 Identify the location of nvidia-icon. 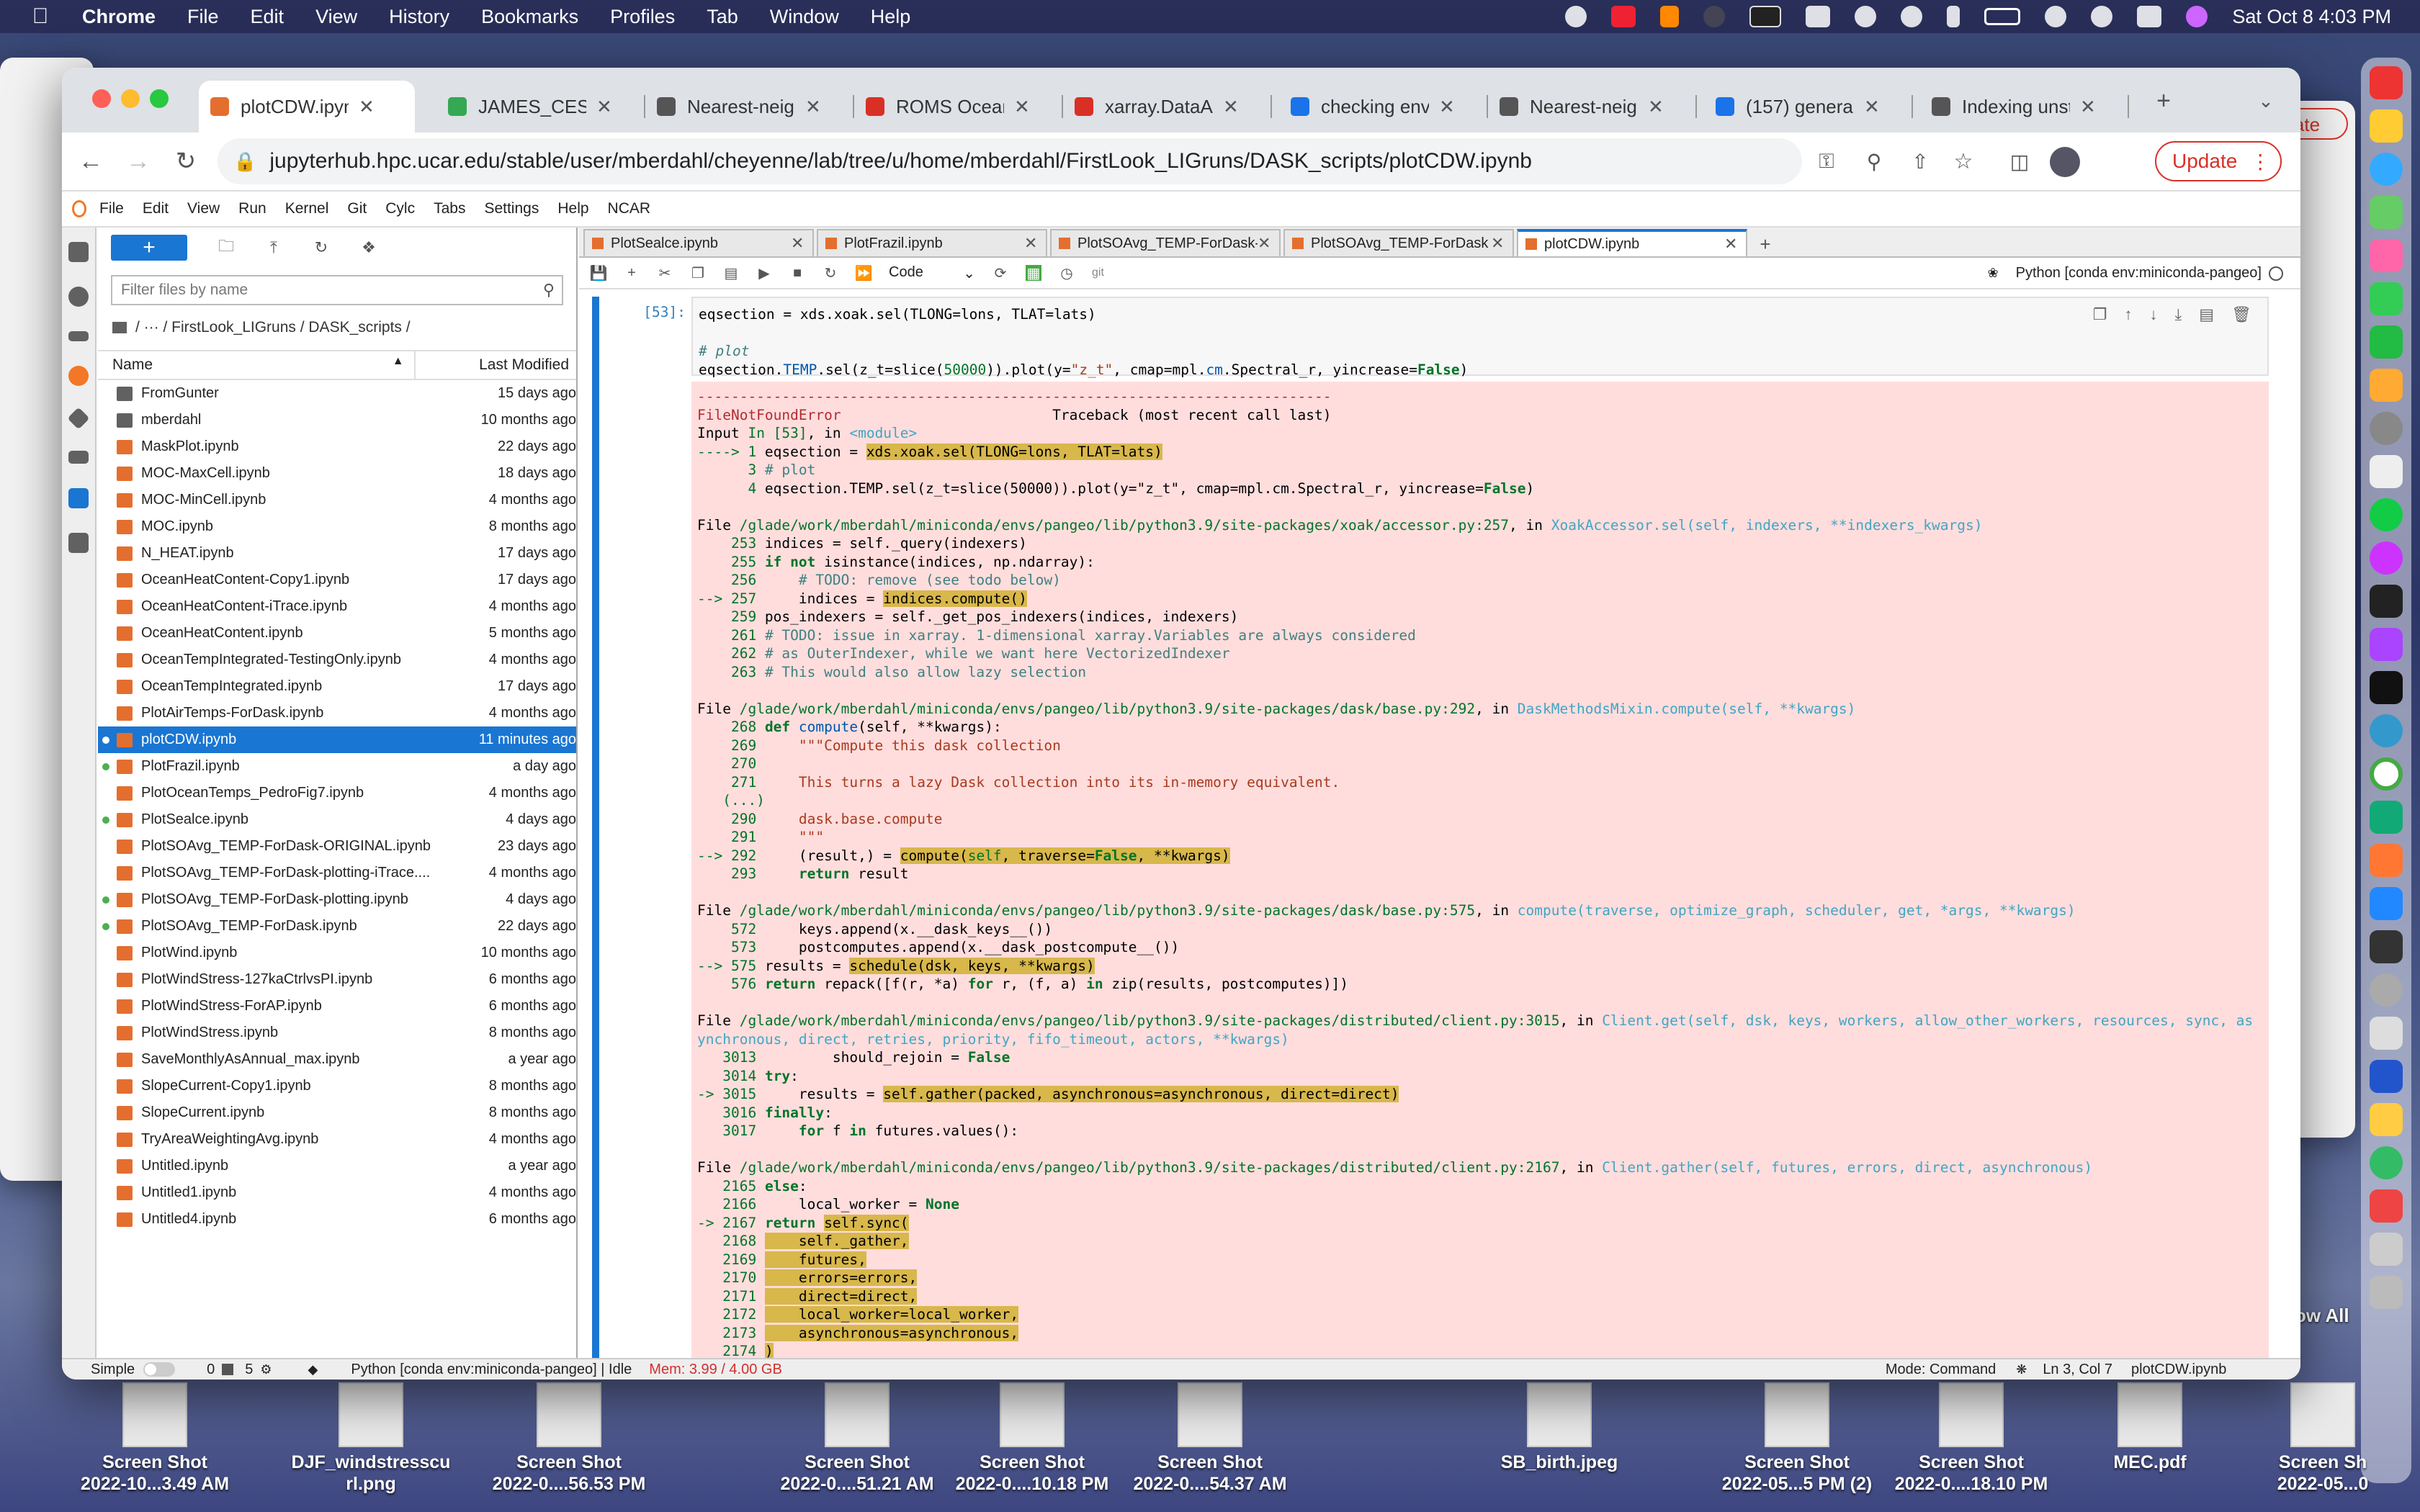
(1766, 16).